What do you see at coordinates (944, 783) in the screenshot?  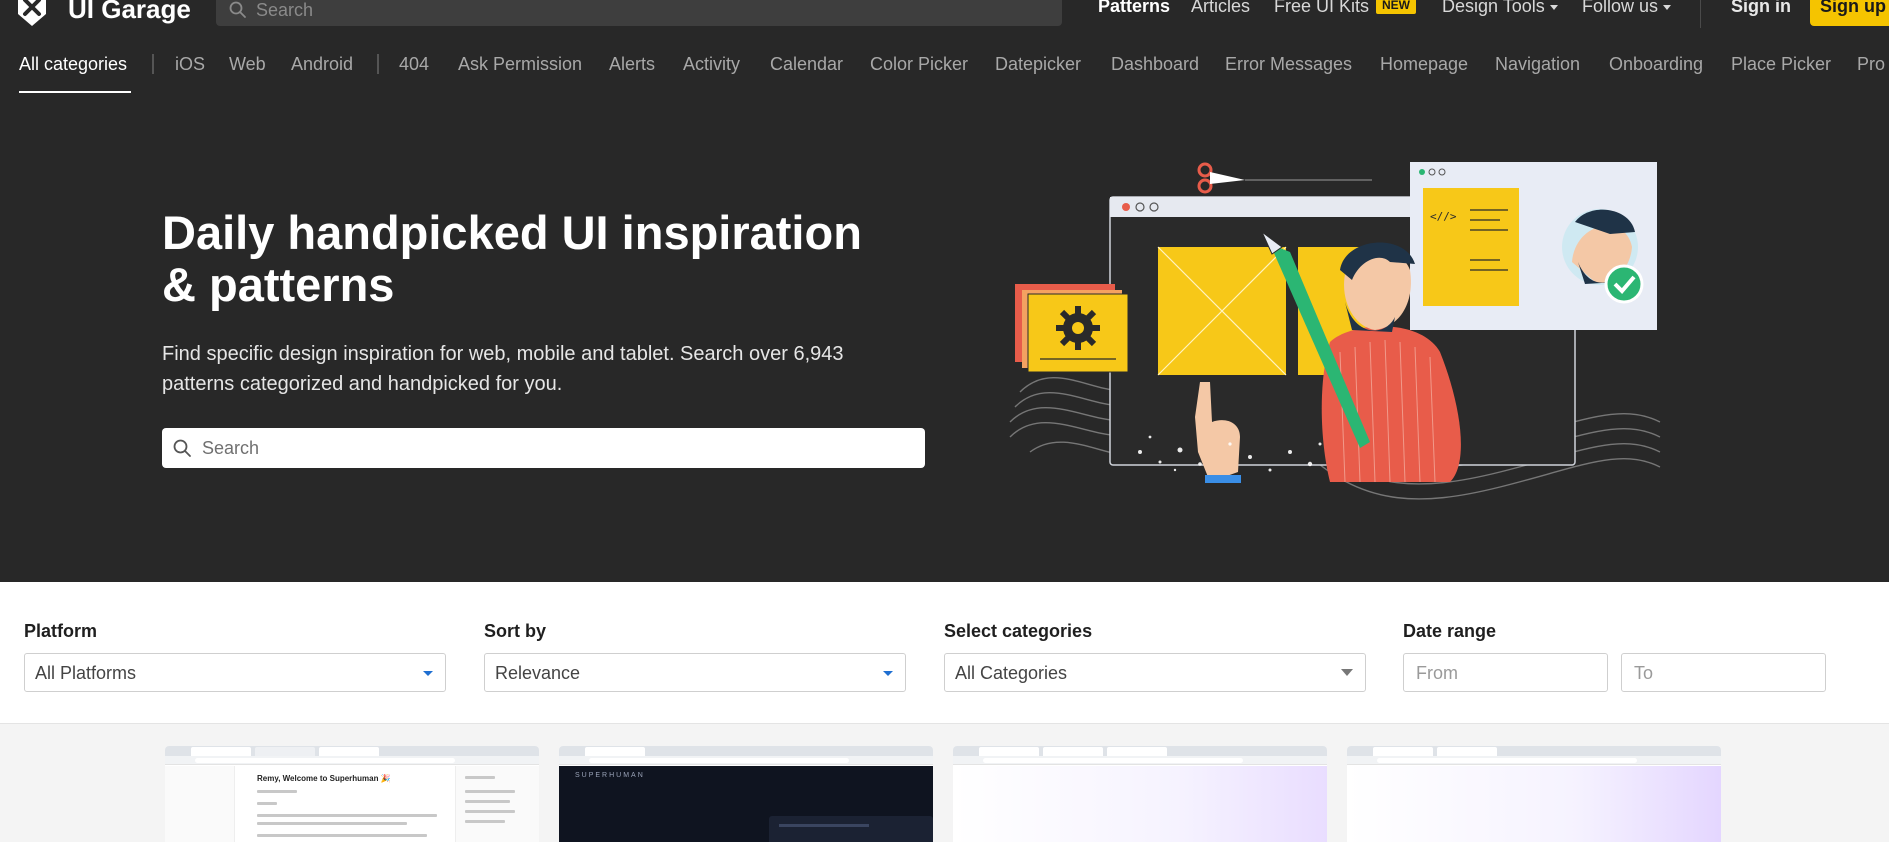 I see `pattern-grid: Remy, Welcome to Superhuman 🎉 SUPERHUMAN` at bounding box center [944, 783].